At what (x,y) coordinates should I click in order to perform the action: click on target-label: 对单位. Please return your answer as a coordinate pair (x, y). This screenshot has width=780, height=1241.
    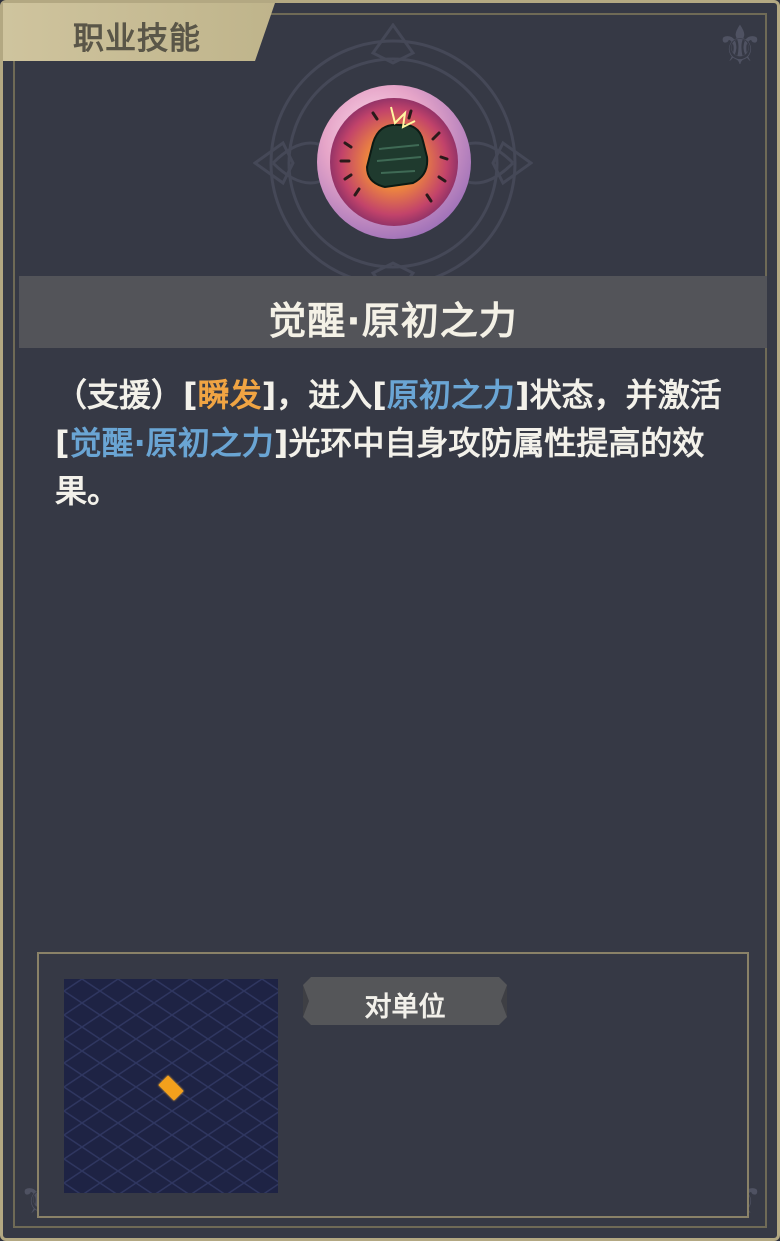
    Looking at the image, I should click on (405, 1007).